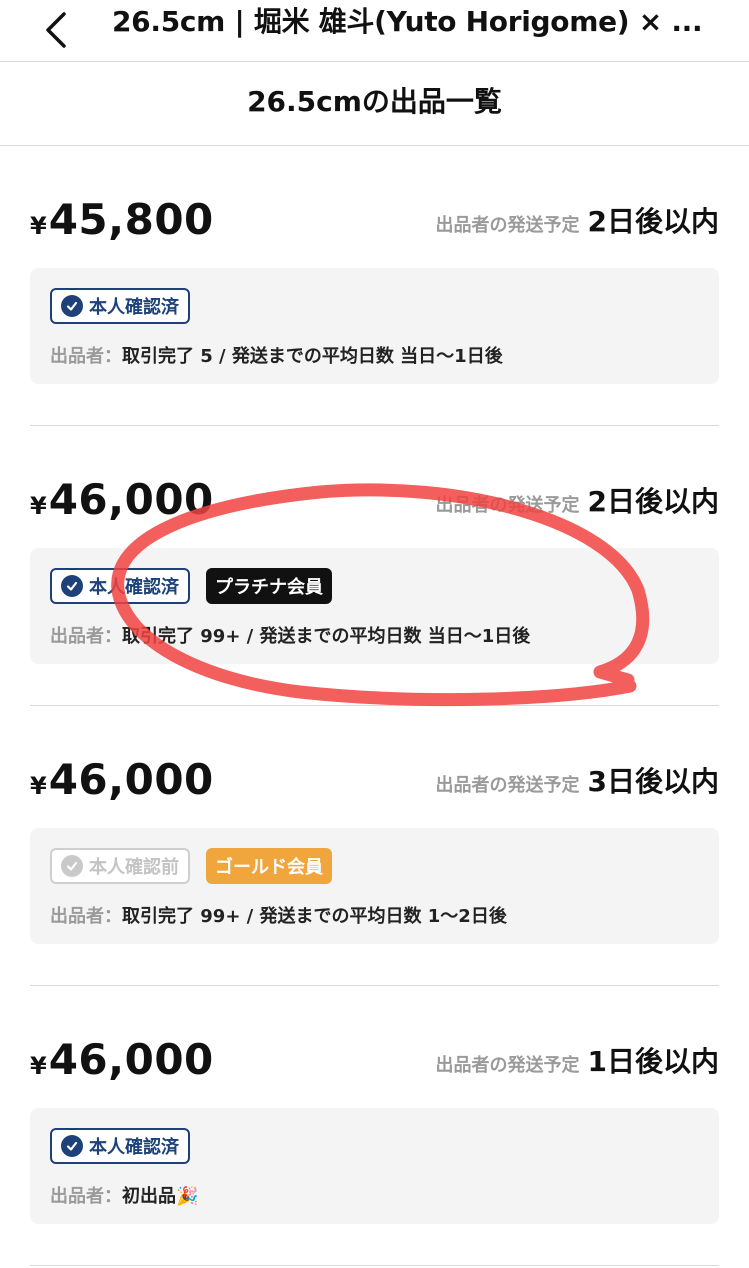 Image resolution: width=749 pixels, height=1268 pixels. Describe the element at coordinates (191, 868) in the screenshot. I see `badge-row: 本人確認前 ゴールド会員` at that location.